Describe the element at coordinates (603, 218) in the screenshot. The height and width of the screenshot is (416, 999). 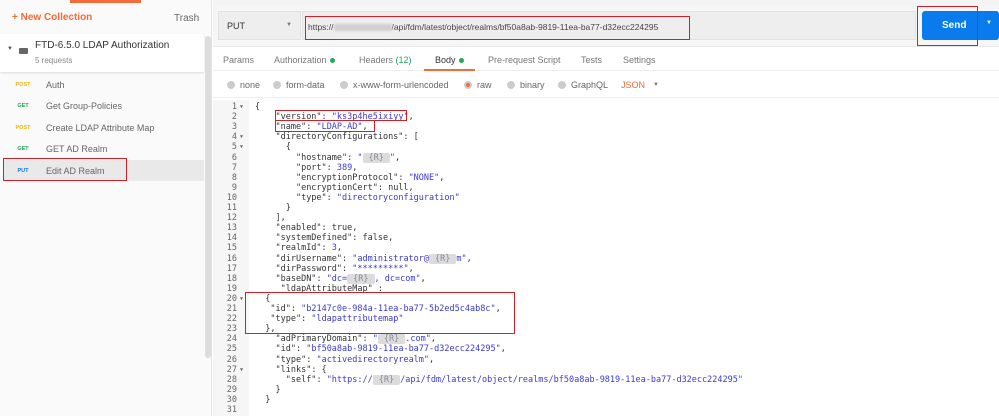
I see `code-line: 12 ],` at that location.